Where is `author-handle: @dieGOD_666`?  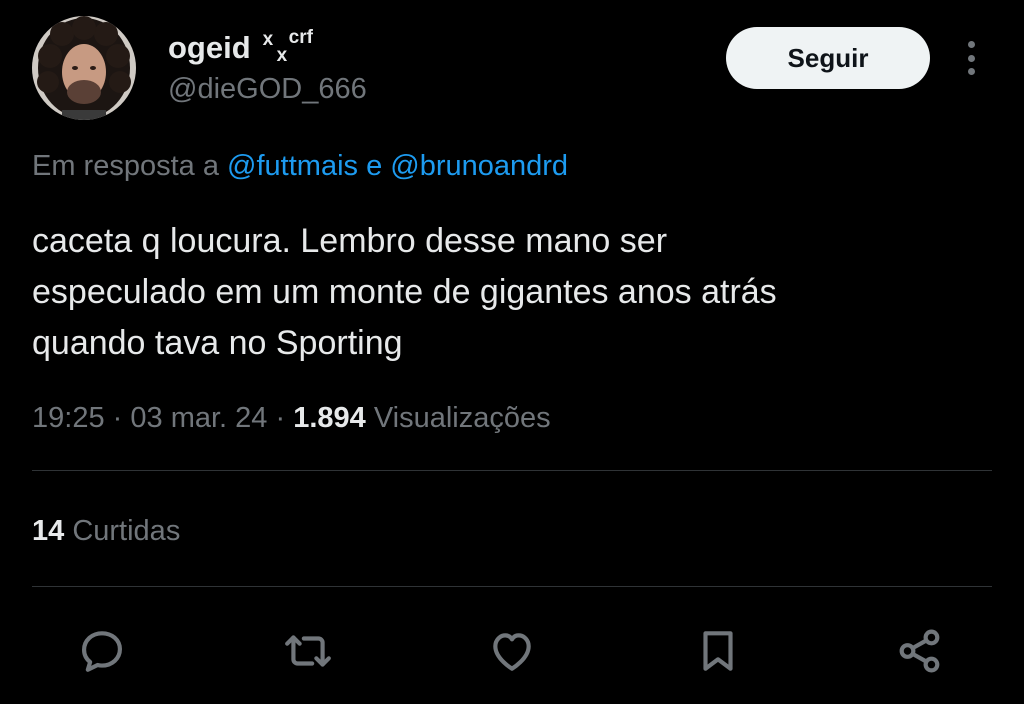 author-handle: @dieGOD_666 is located at coordinates (267, 89).